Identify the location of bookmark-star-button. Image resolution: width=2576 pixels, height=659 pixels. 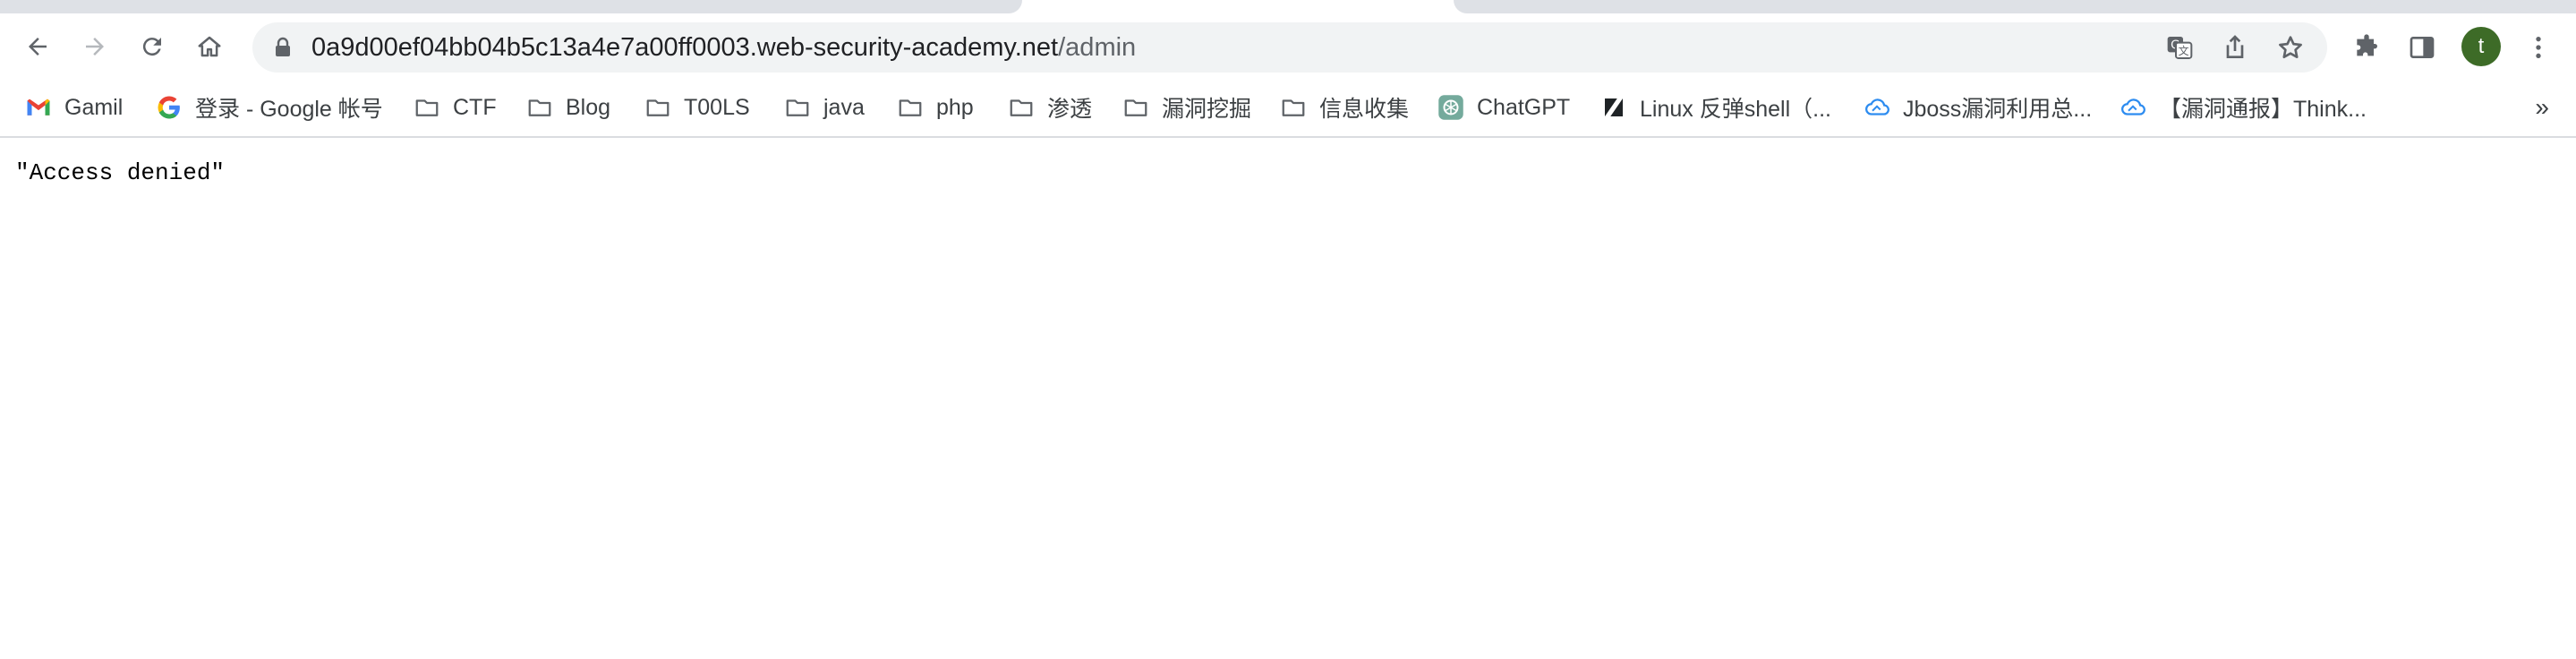
(2290, 47).